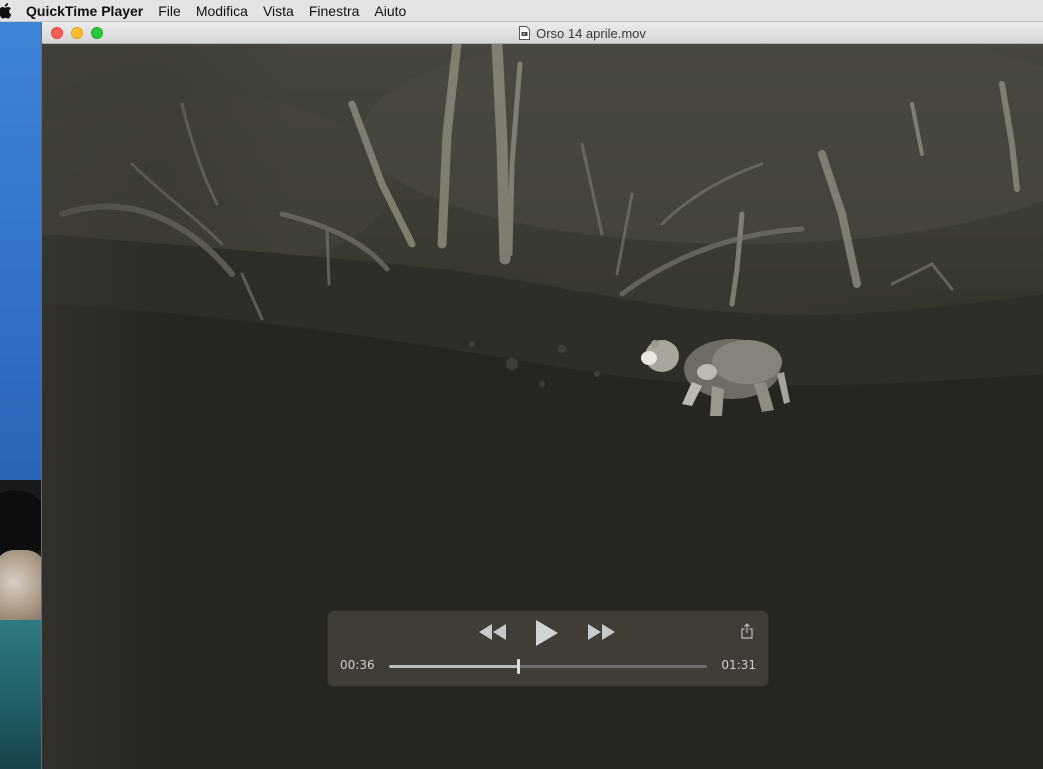  I want to click on share-icon, so click(747, 631).